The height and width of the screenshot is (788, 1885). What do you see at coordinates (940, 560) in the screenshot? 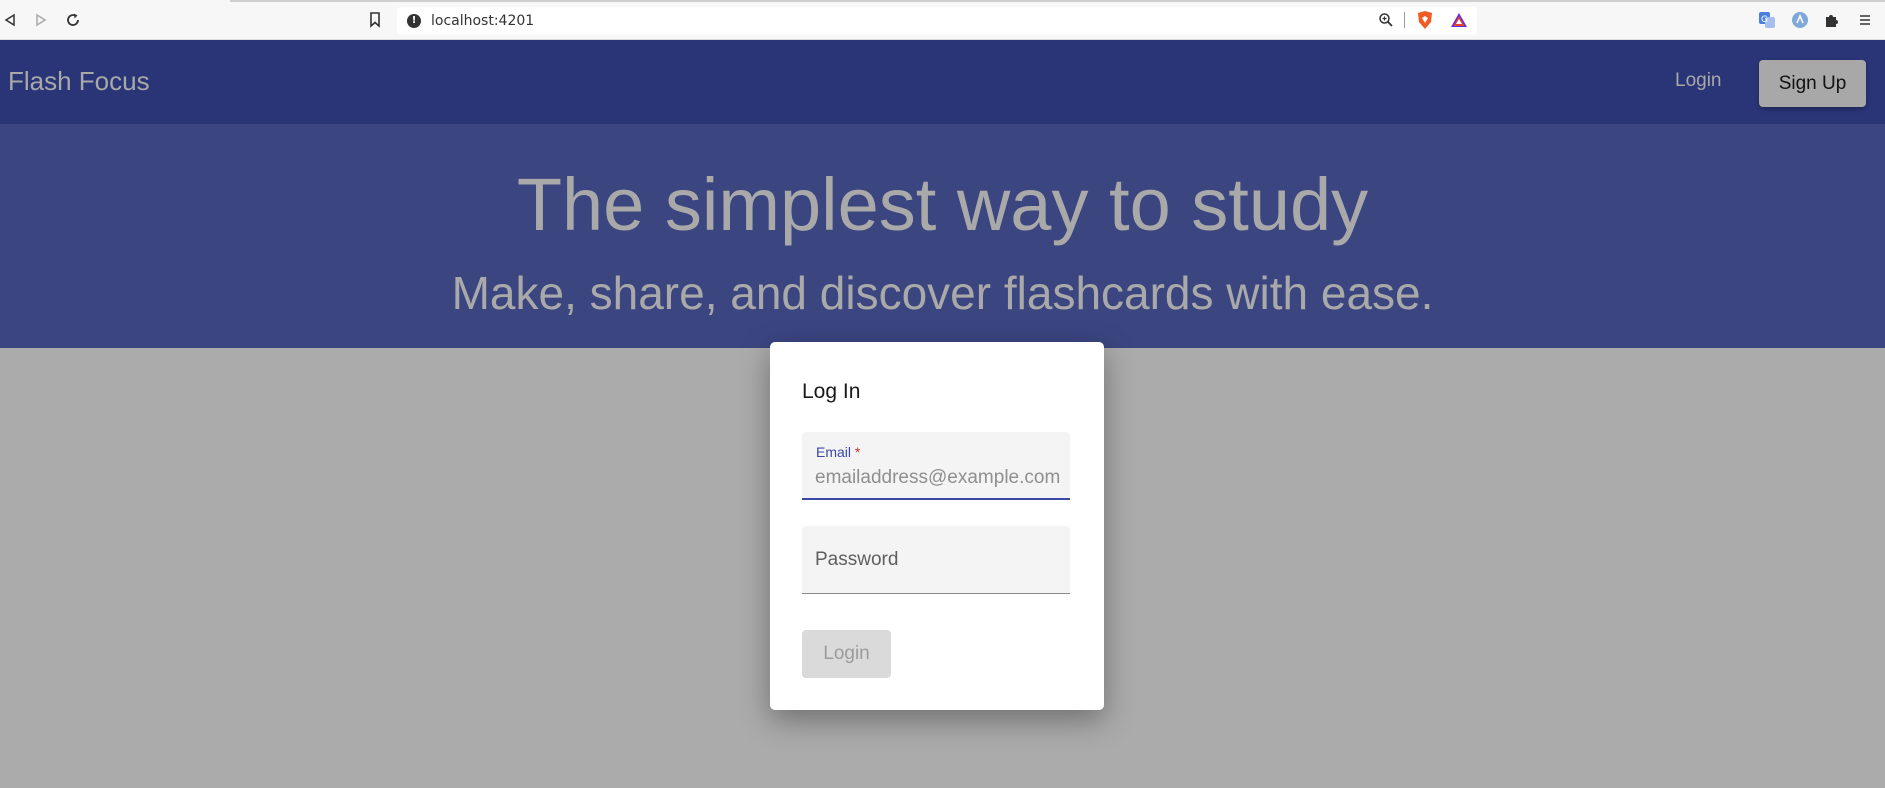
I see `password-input` at bounding box center [940, 560].